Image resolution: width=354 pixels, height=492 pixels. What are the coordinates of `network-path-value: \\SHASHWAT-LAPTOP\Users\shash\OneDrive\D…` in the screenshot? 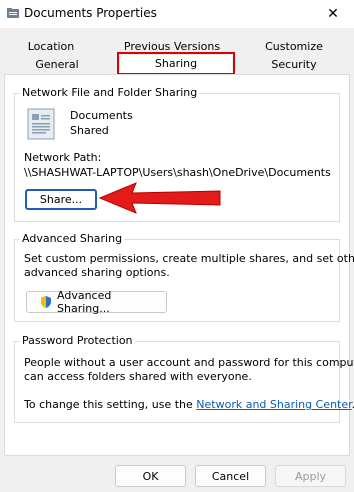 It's located at (177, 172).